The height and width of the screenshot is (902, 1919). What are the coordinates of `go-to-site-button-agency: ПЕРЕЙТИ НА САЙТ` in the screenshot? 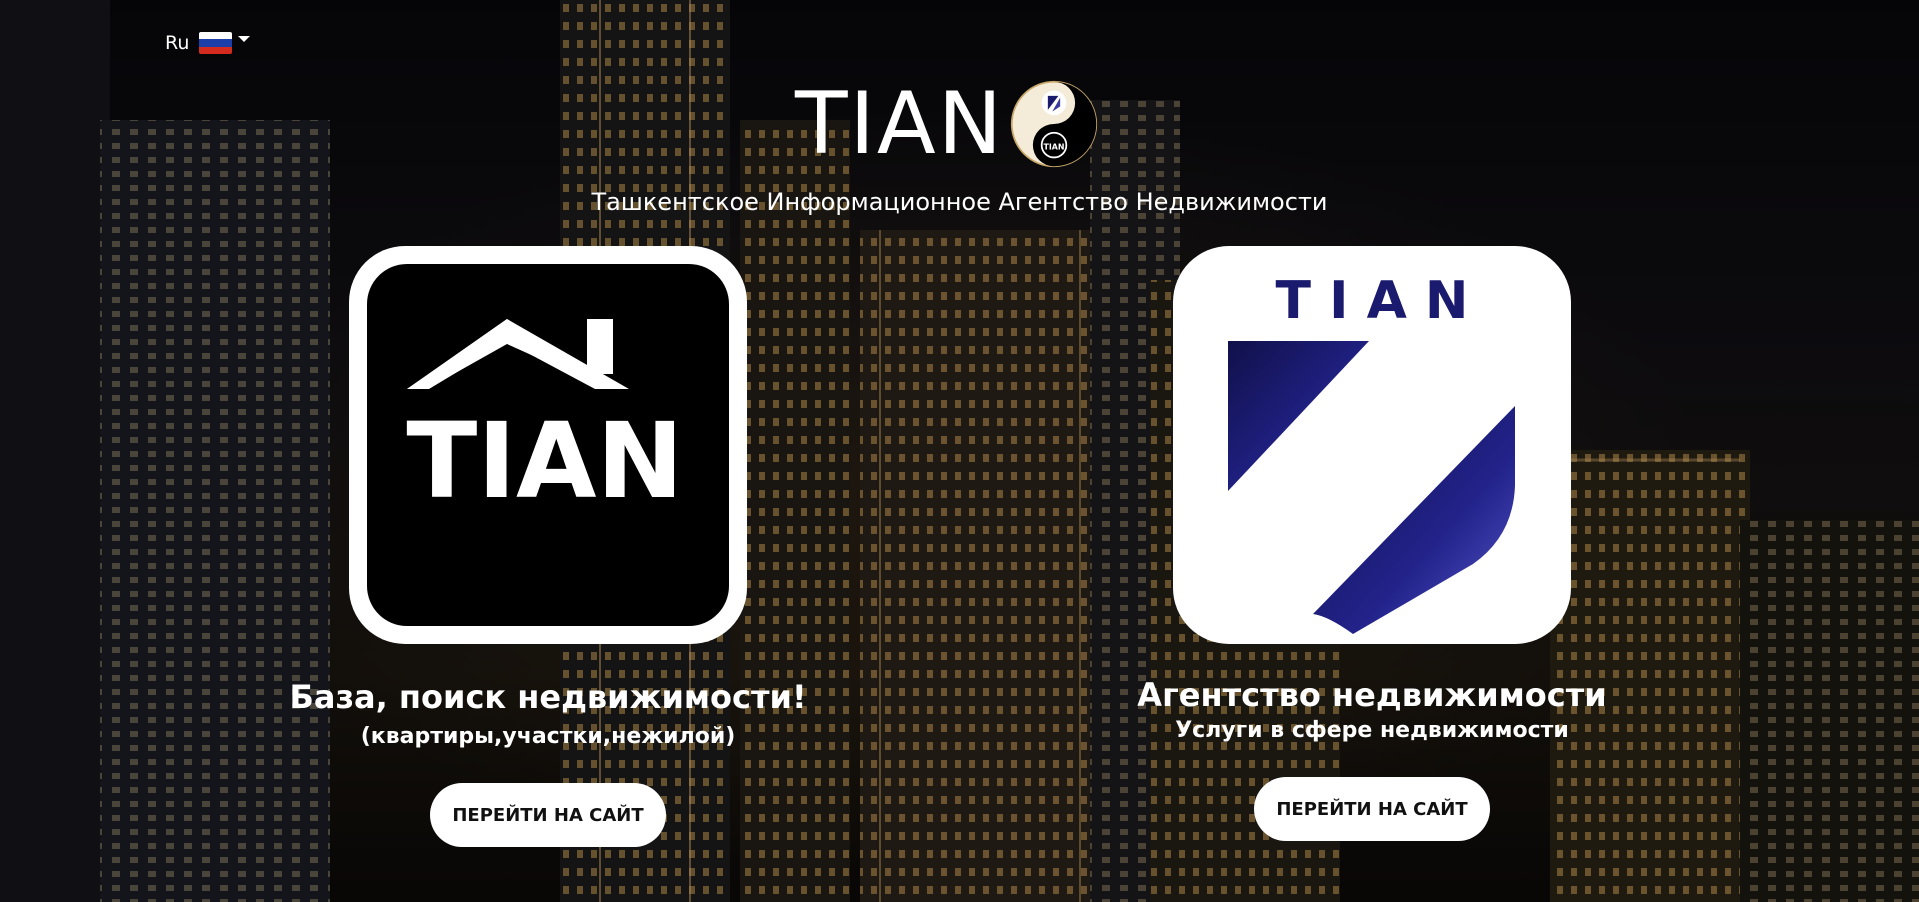 It's located at (1372, 809).